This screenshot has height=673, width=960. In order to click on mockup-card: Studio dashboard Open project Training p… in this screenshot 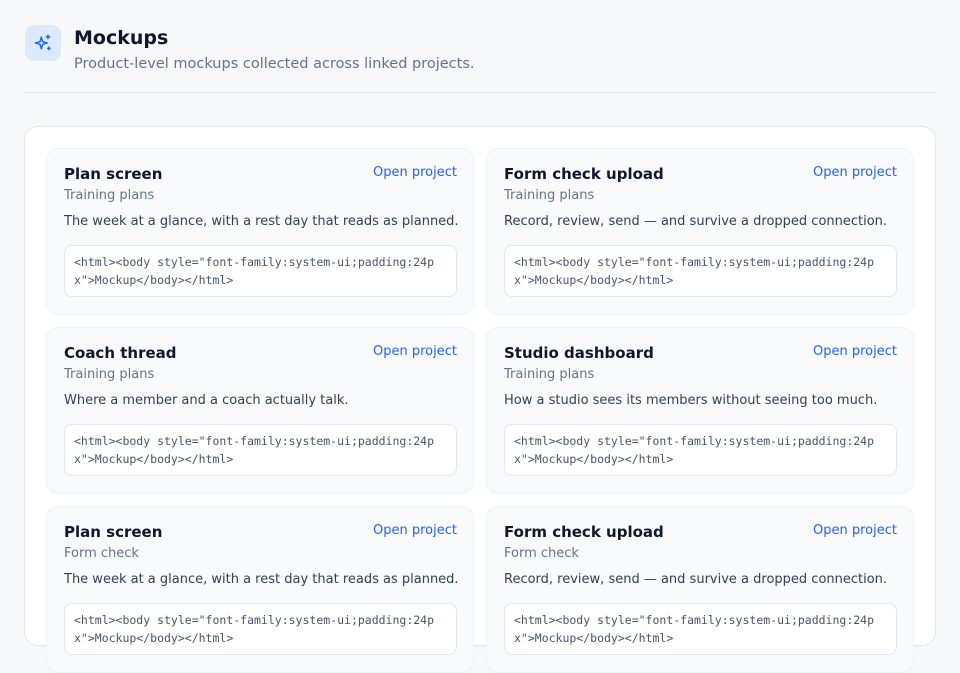, I will do `click(700, 410)`.